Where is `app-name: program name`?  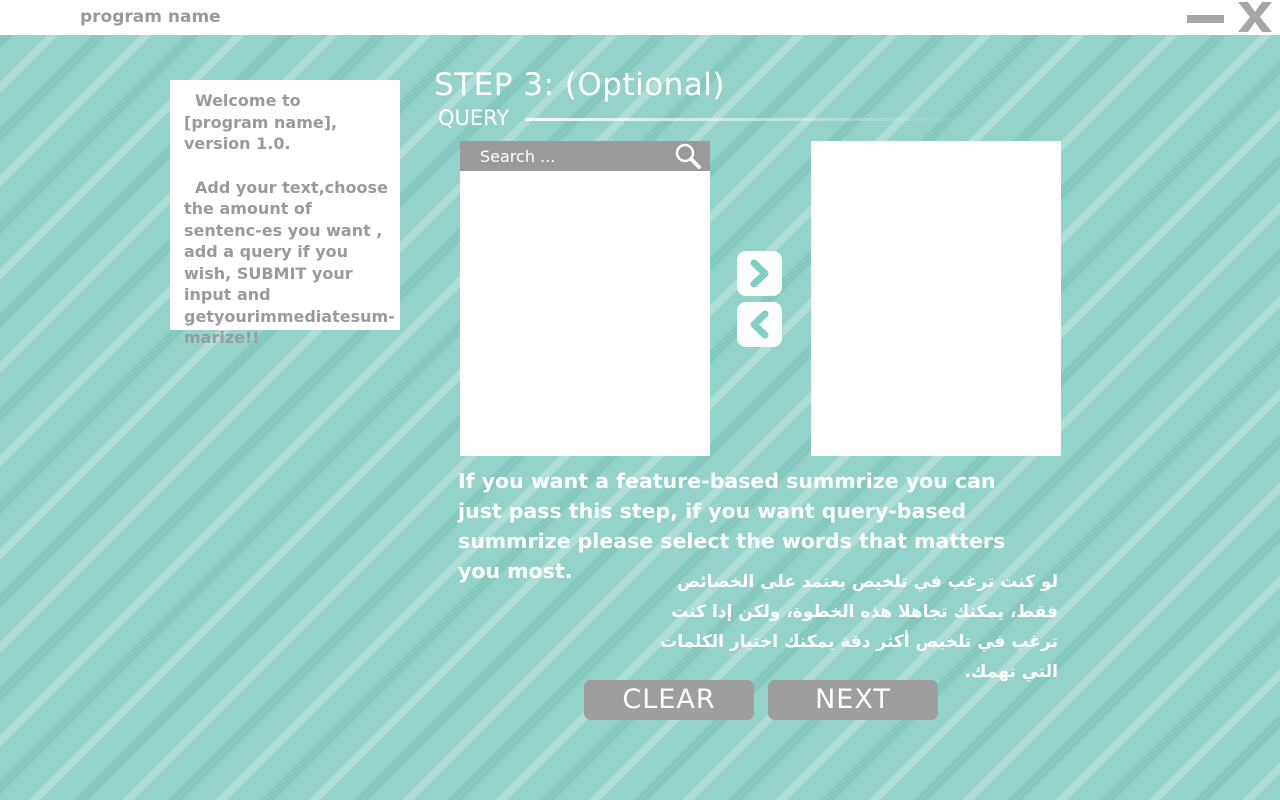 app-name: program name is located at coordinates (150, 17).